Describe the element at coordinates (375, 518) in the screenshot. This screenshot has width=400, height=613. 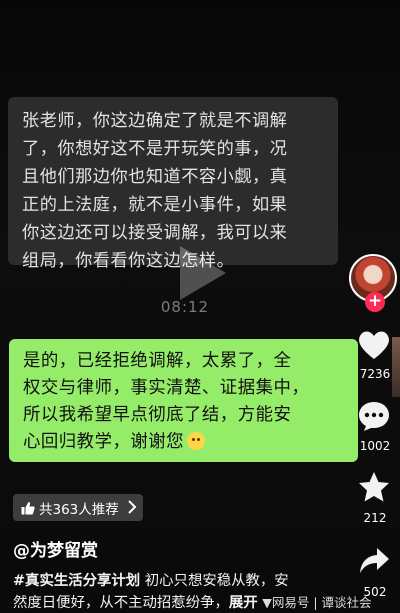
I see `favorite-count: 212` at that location.